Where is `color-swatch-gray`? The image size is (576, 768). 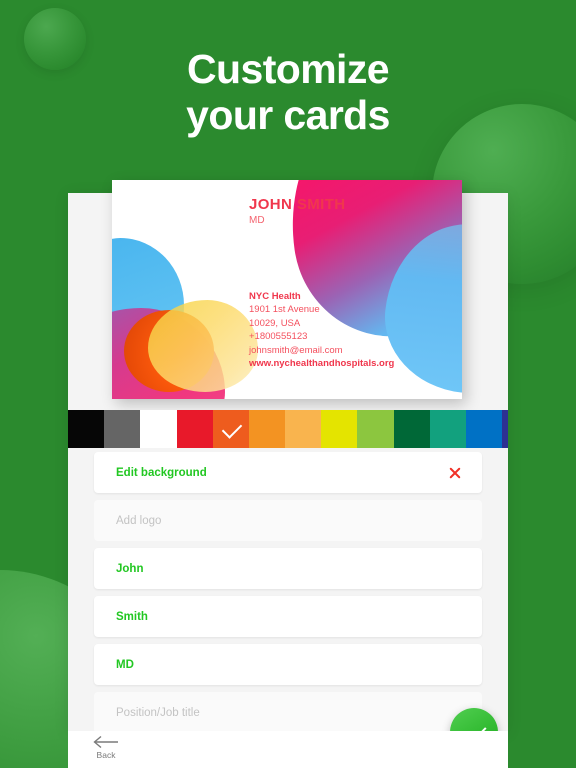 color-swatch-gray is located at coordinates (122, 429).